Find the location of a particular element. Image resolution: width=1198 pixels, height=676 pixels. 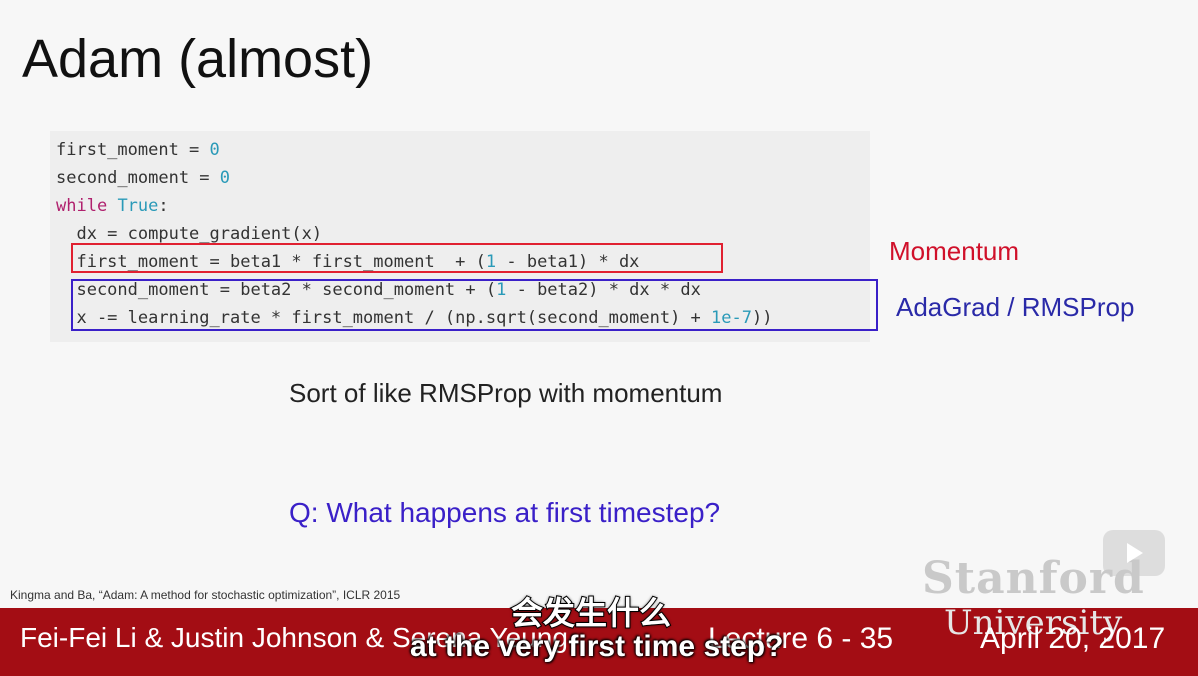

slide-title: Adam (almost) is located at coordinates (198, 59).